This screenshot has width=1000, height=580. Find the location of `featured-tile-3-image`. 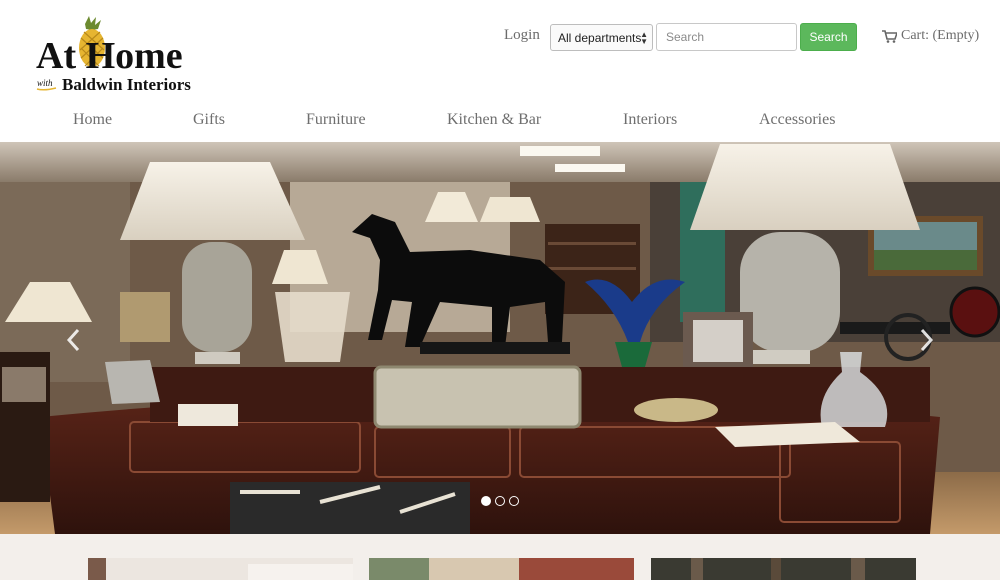

featured-tile-3-image is located at coordinates (783, 569).